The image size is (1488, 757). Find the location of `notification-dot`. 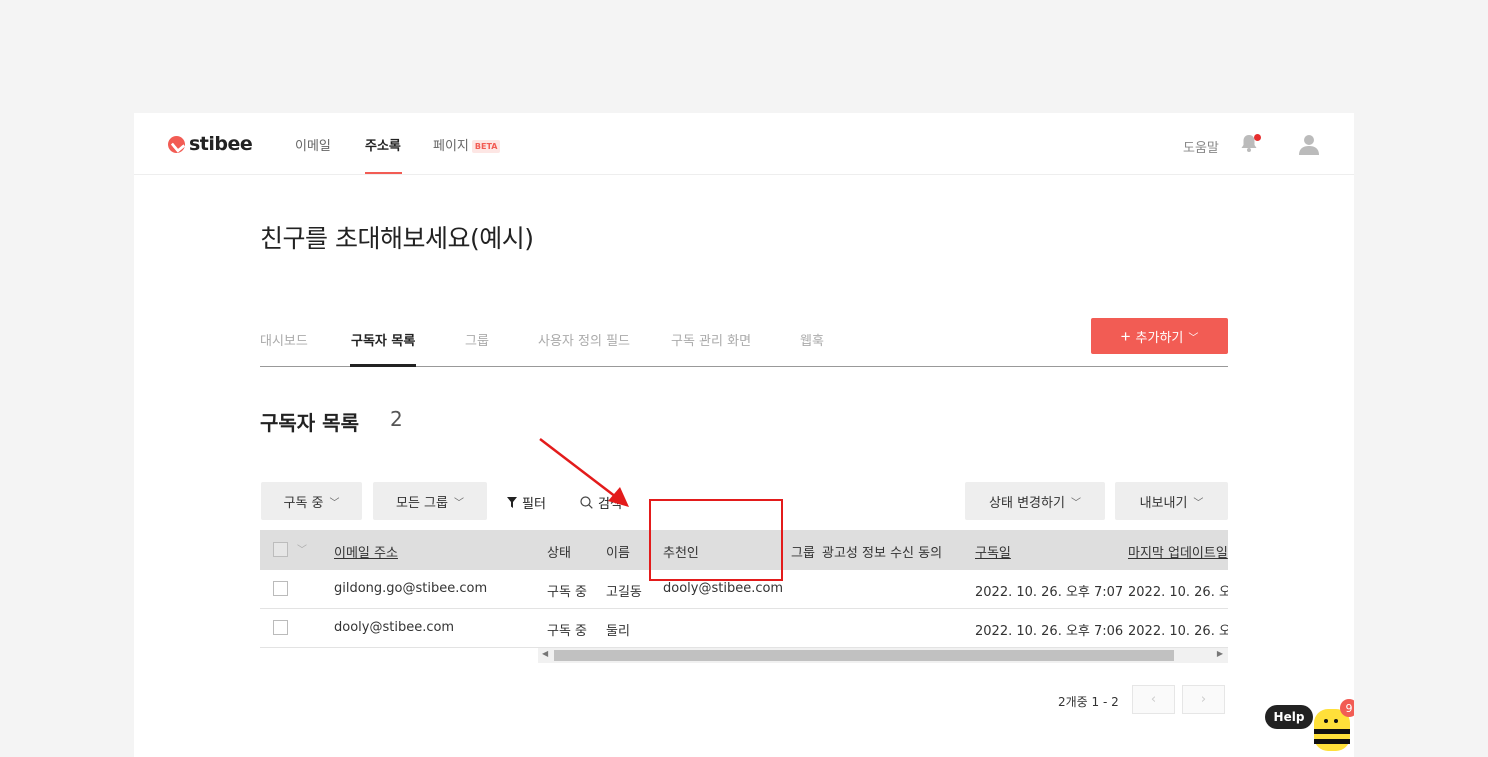

notification-dot is located at coordinates (1257, 137).